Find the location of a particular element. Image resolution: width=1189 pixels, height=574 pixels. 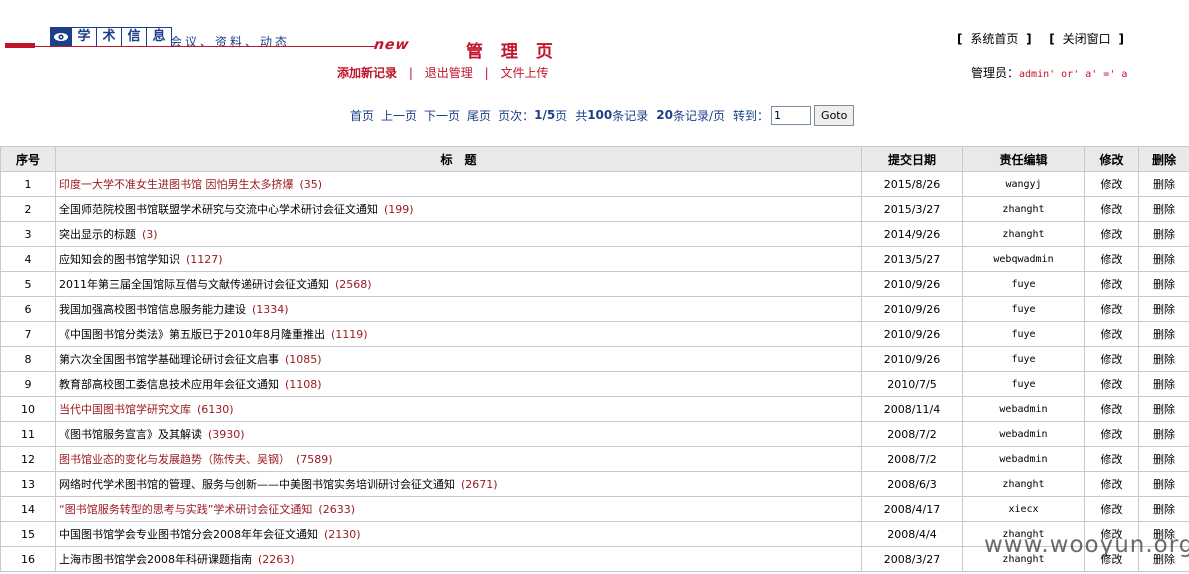

total-suffix: 条记录 is located at coordinates (630, 115).